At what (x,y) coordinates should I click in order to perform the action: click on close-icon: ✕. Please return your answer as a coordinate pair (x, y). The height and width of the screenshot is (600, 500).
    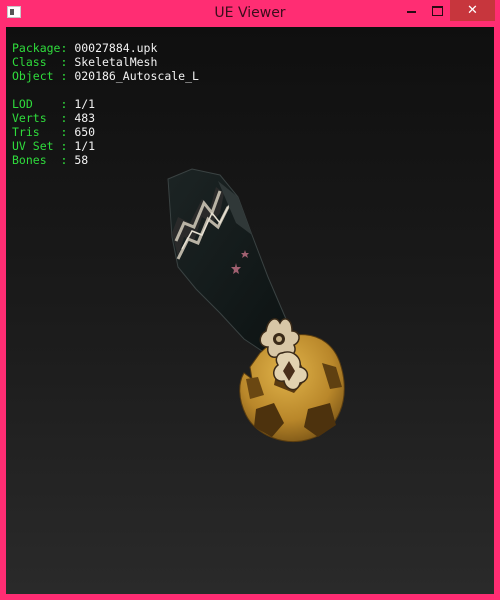
    Looking at the image, I should click on (472, 10).